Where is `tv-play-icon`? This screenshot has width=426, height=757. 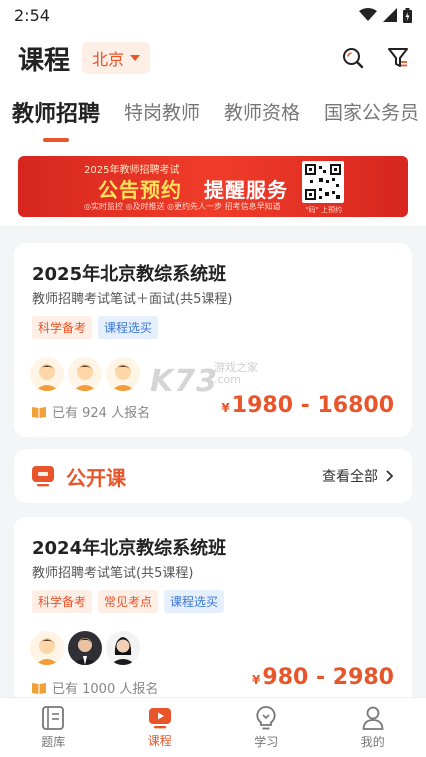 tv-play-icon is located at coordinates (43, 476).